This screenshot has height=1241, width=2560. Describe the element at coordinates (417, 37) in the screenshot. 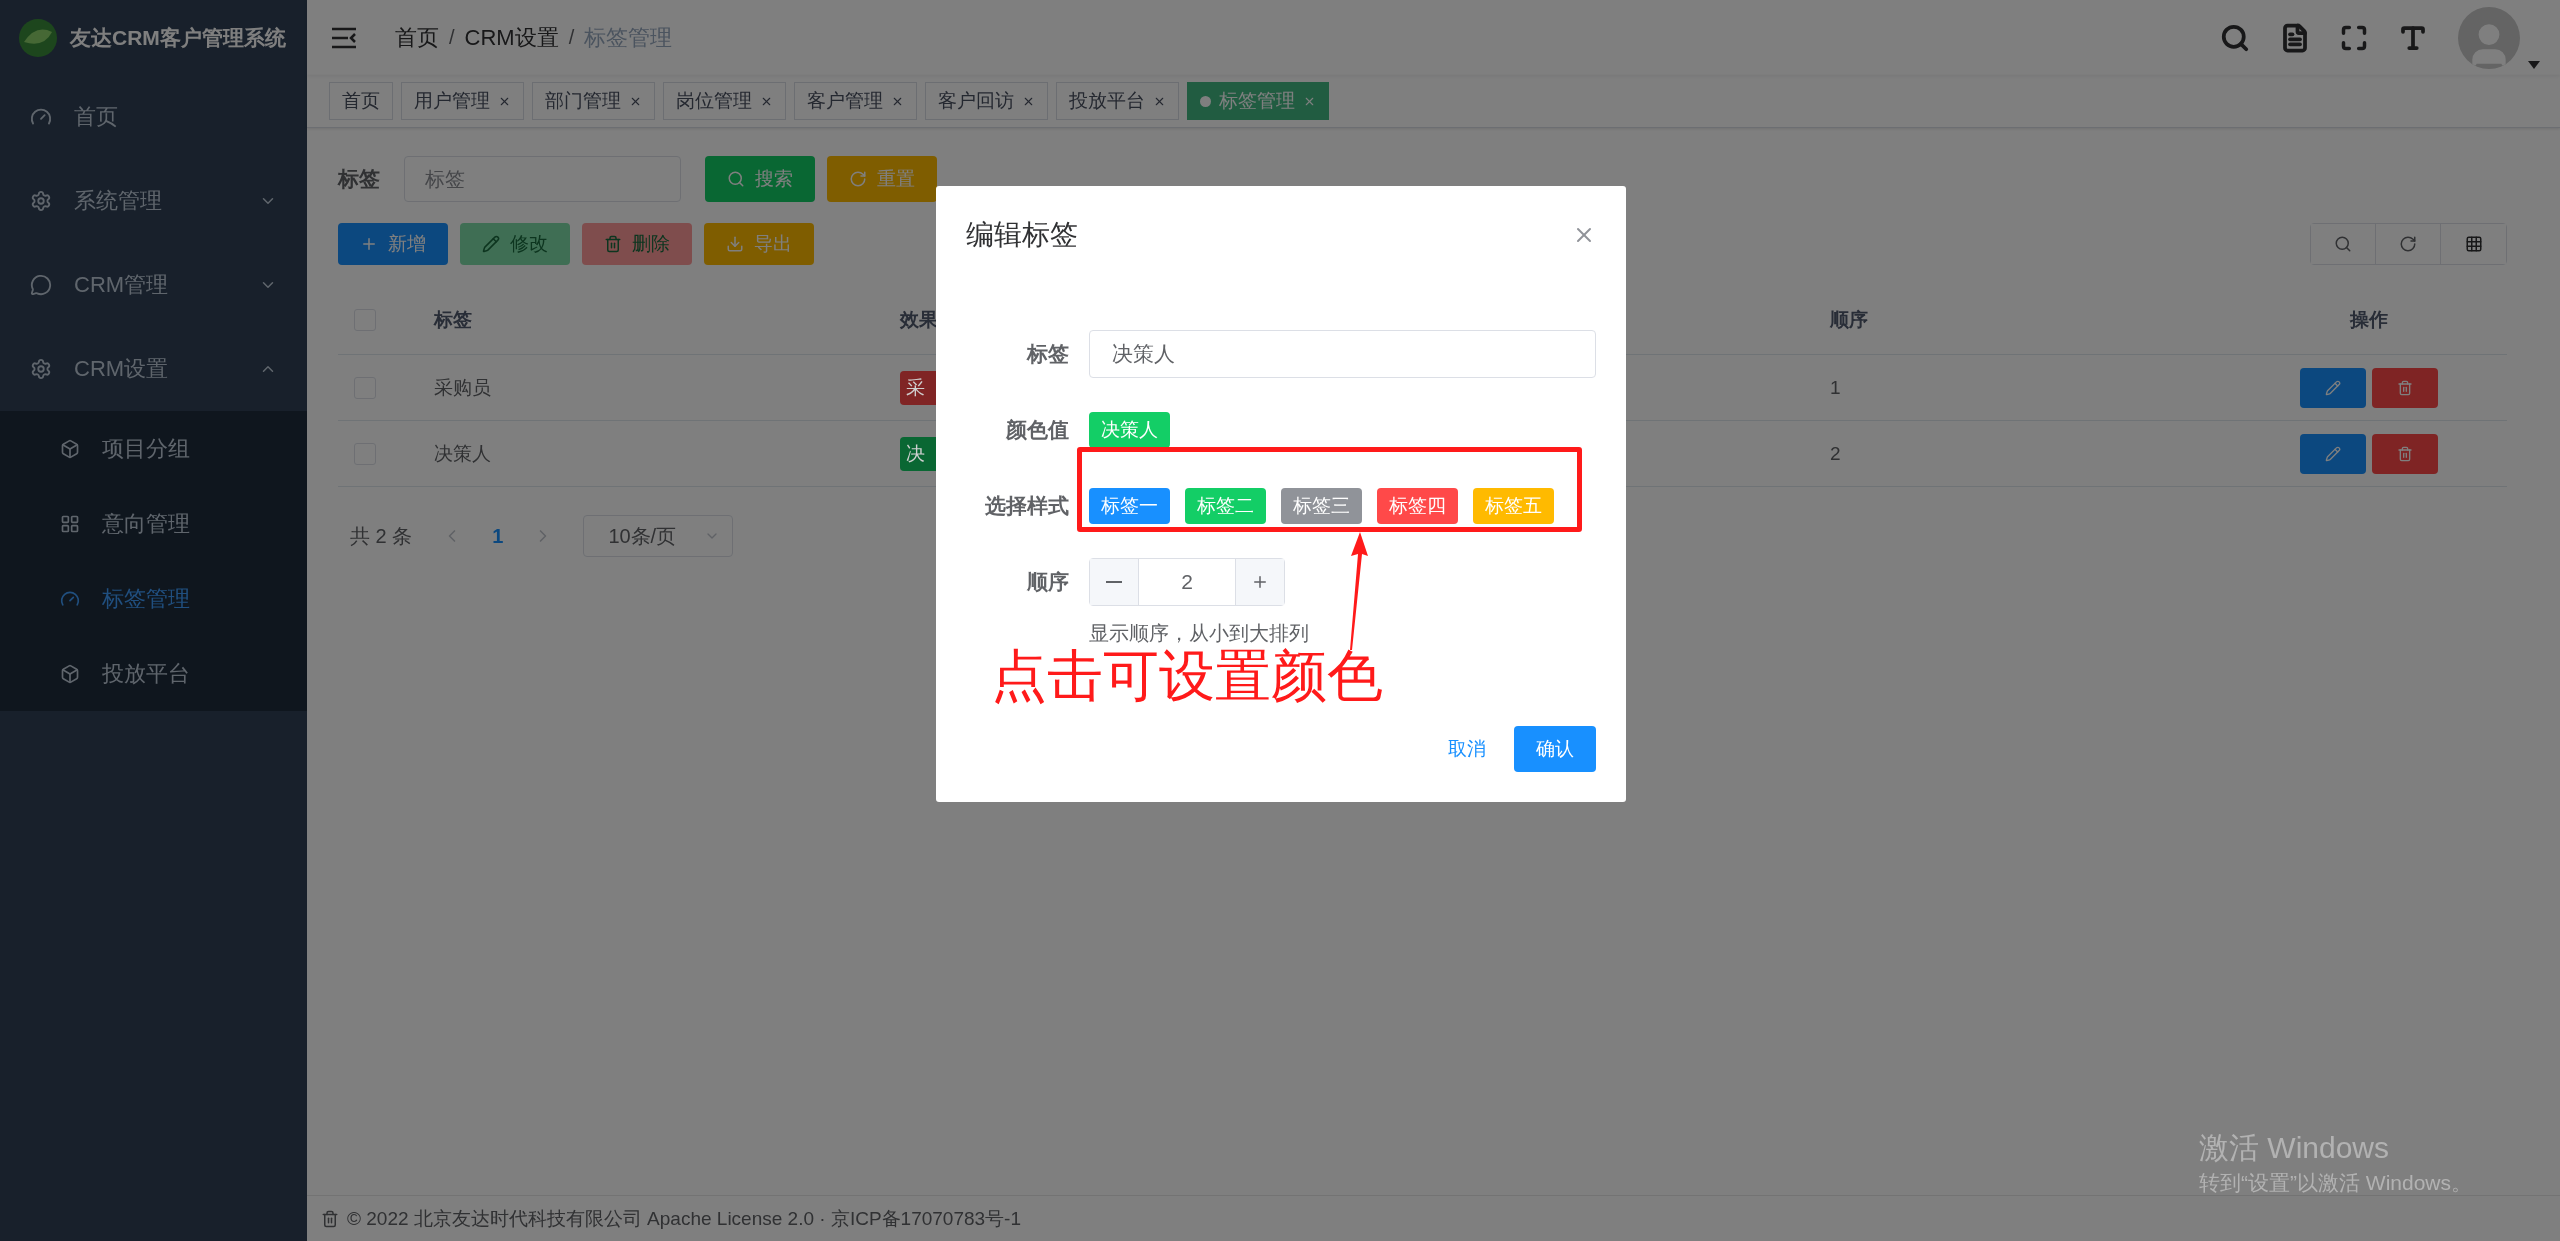

I see `breadcrumb-link: 首页` at that location.